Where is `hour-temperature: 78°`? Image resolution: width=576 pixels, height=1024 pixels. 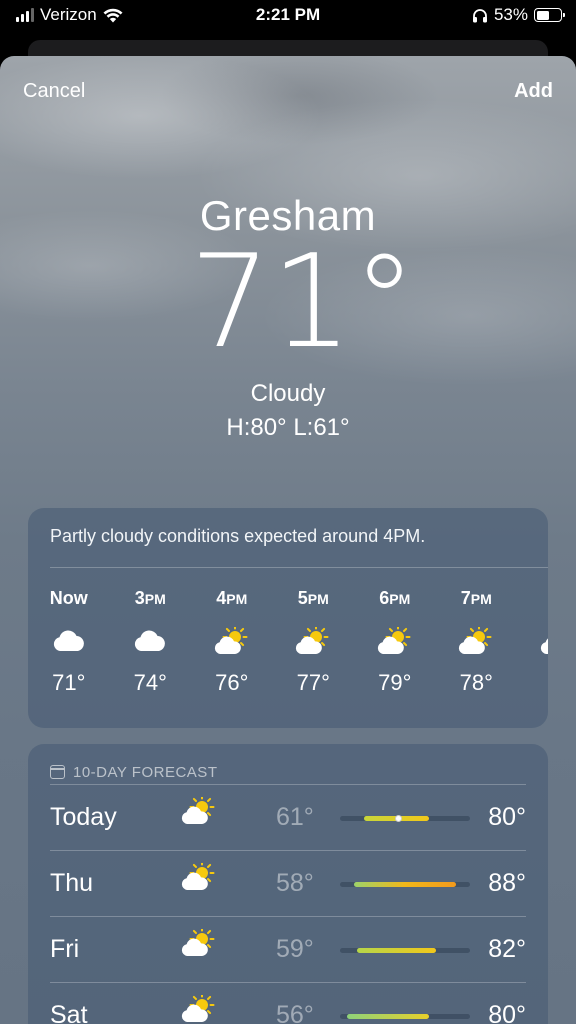
hour-temperature: 78° is located at coordinates (476, 682).